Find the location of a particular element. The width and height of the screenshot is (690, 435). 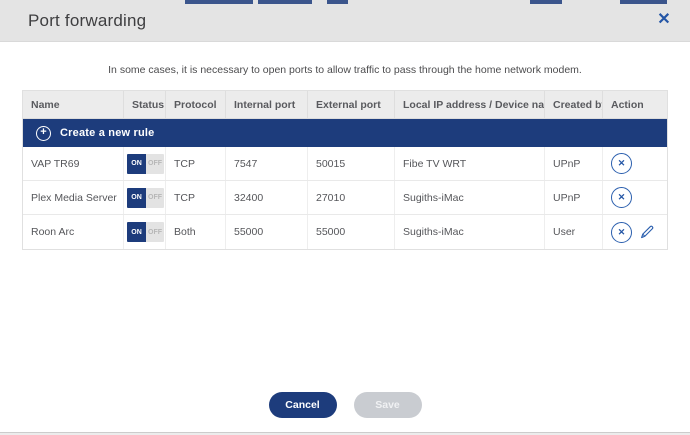

cell-external-port: 27010 is located at coordinates (351, 197).